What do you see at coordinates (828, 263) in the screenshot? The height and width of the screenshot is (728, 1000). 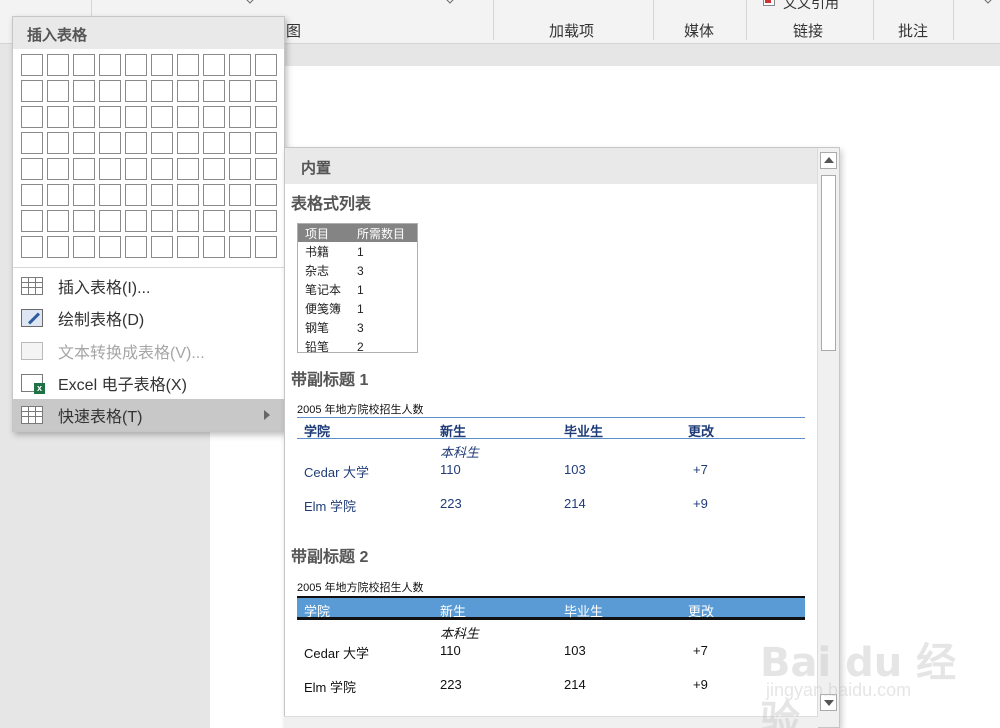 I see `scroll-thumb` at bounding box center [828, 263].